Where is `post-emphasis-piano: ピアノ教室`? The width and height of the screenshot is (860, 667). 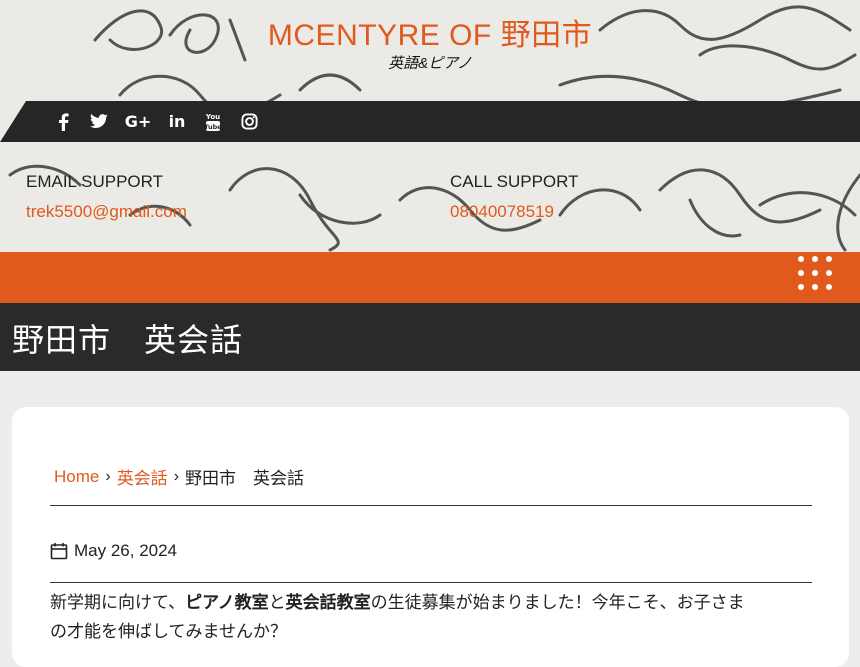 post-emphasis-piano: ピアノ教室 is located at coordinates (227, 602).